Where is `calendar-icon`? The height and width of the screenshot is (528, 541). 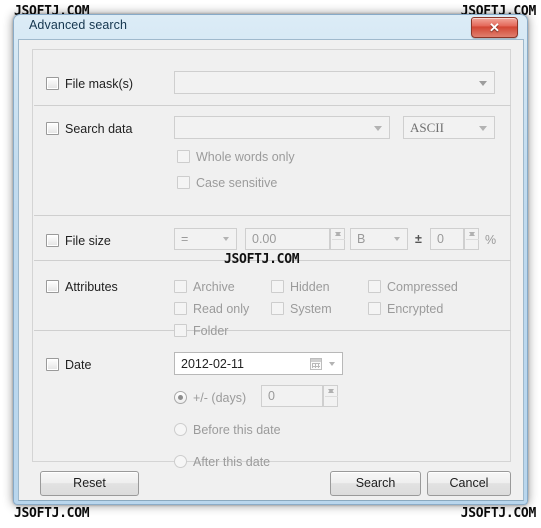 calendar-icon is located at coordinates (316, 363).